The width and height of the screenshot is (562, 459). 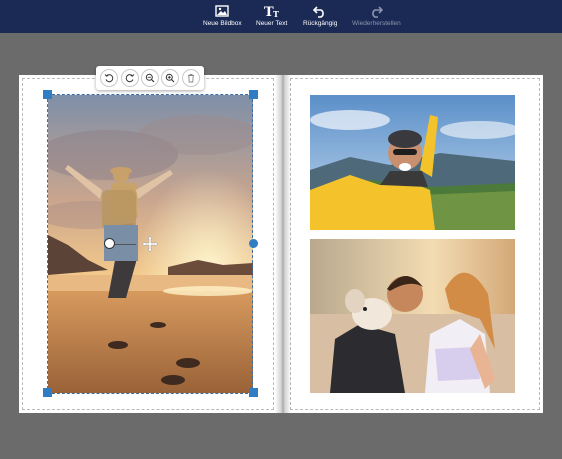 I want to click on couple-photo, so click(x=412, y=316).